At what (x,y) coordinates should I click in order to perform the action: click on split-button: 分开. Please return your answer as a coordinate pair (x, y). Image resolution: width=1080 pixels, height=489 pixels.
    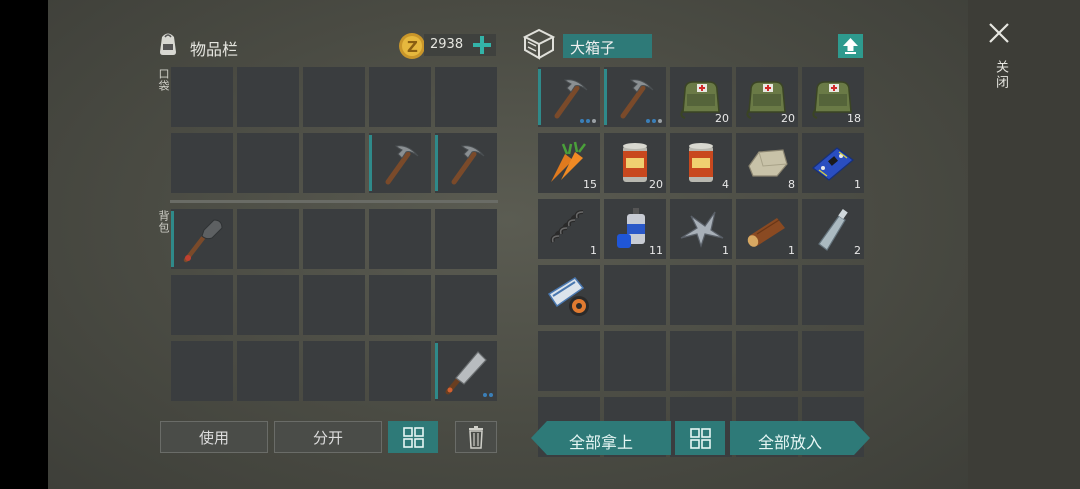
    Looking at the image, I should click on (328, 437).